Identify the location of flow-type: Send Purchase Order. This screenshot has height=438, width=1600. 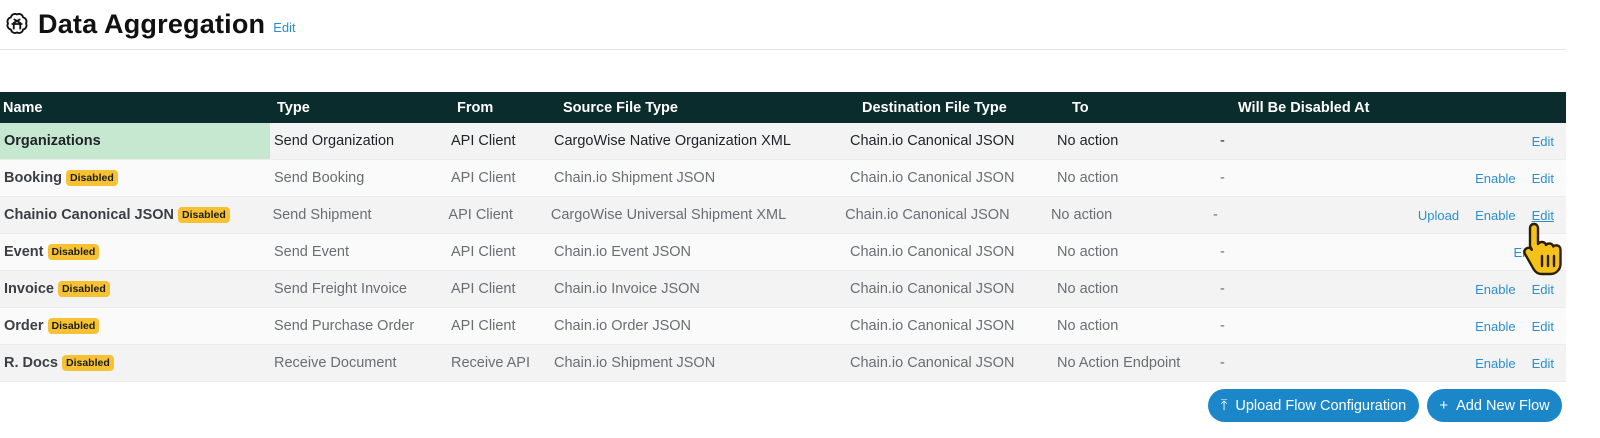
(344, 326).